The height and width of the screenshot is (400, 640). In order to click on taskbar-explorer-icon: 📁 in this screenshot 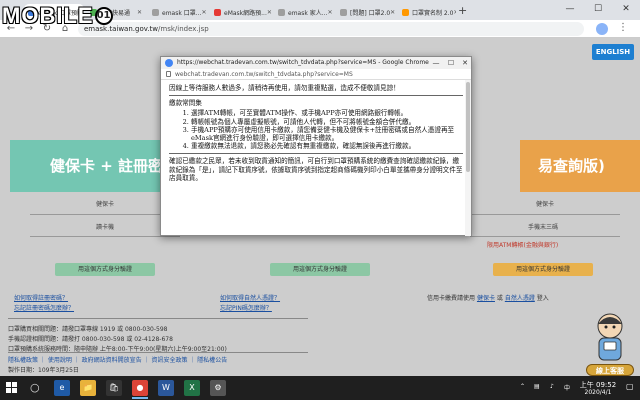, I will do `click(88, 388)`.